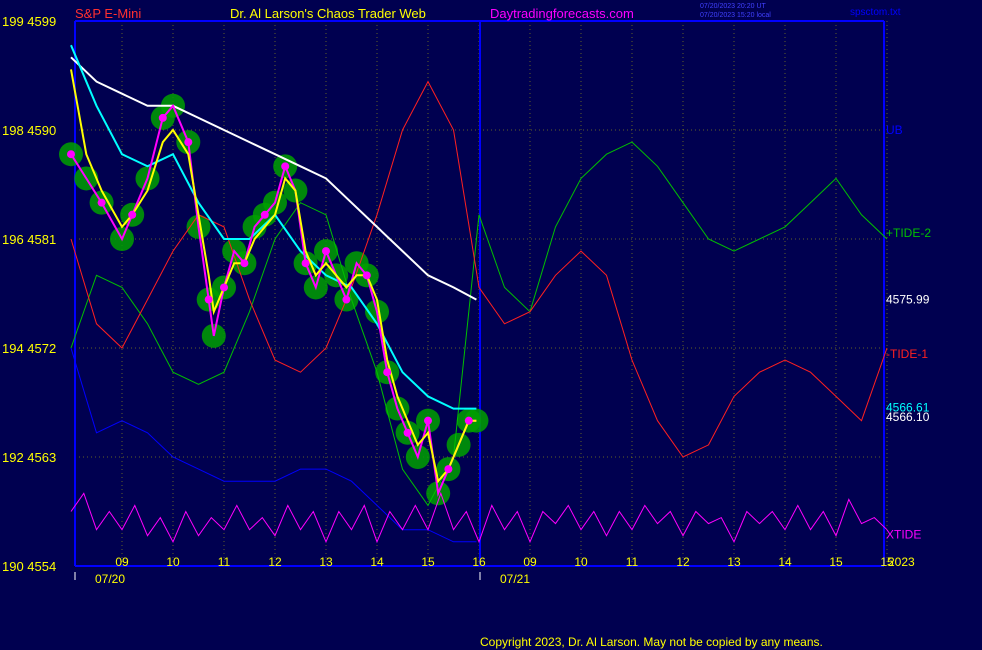 The width and height of the screenshot is (982, 650). What do you see at coordinates (901, 562) in the screenshot?
I see `year-label: 2023` at bounding box center [901, 562].